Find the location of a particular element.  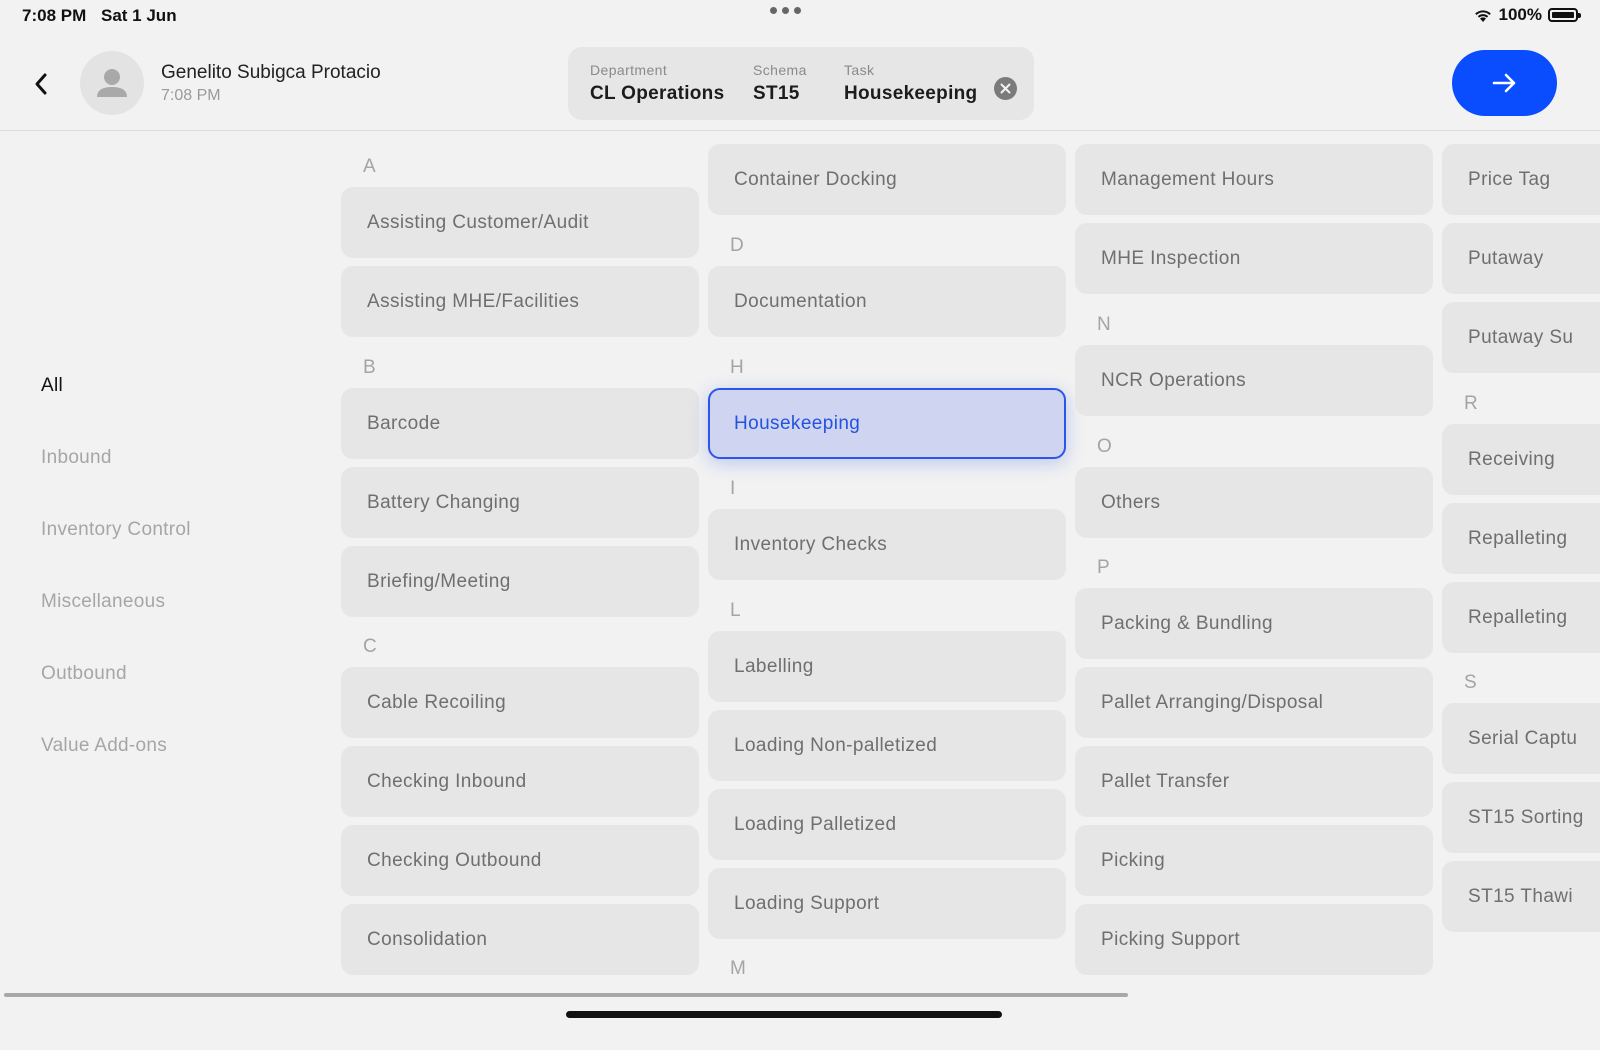

task-st15-sorting: ST15 Sorting is located at coordinates (1521, 817).